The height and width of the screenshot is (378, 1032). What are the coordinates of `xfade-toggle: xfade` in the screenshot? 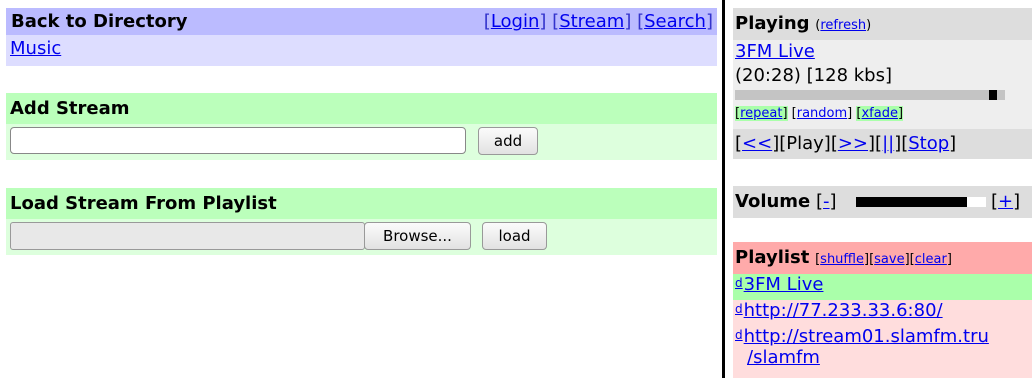 It's located at (879, 113).